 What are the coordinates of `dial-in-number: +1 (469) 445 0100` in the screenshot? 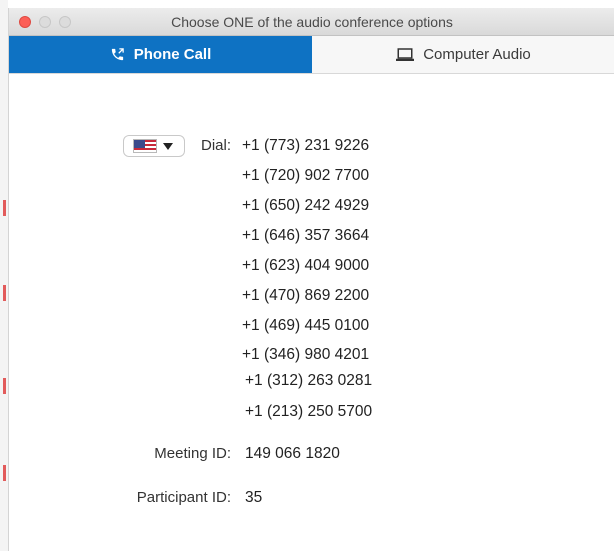 It's located at (306, 325).